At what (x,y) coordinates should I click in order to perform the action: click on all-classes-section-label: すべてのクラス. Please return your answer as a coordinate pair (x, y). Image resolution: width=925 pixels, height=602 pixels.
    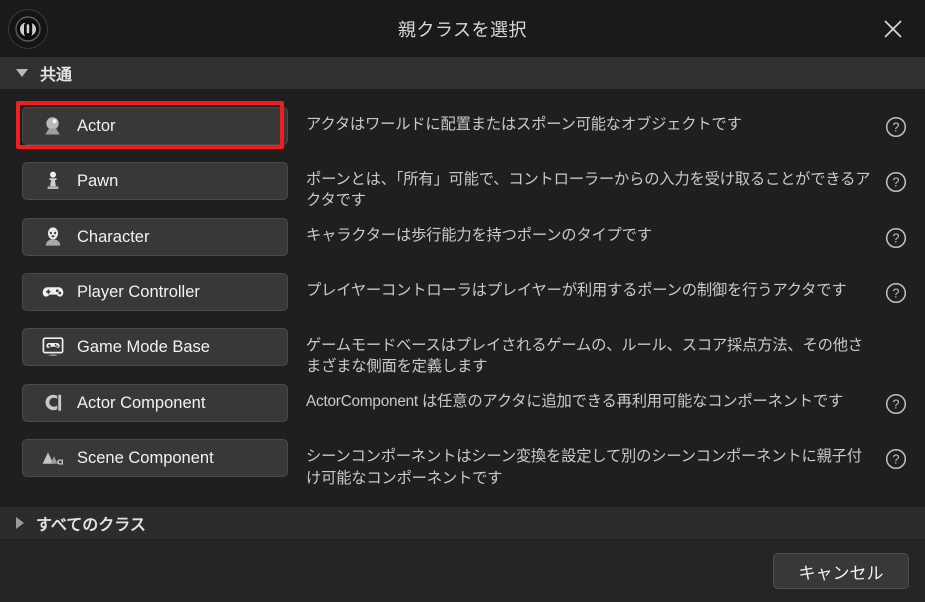
    Looking at the image, I should click on (91, 525).